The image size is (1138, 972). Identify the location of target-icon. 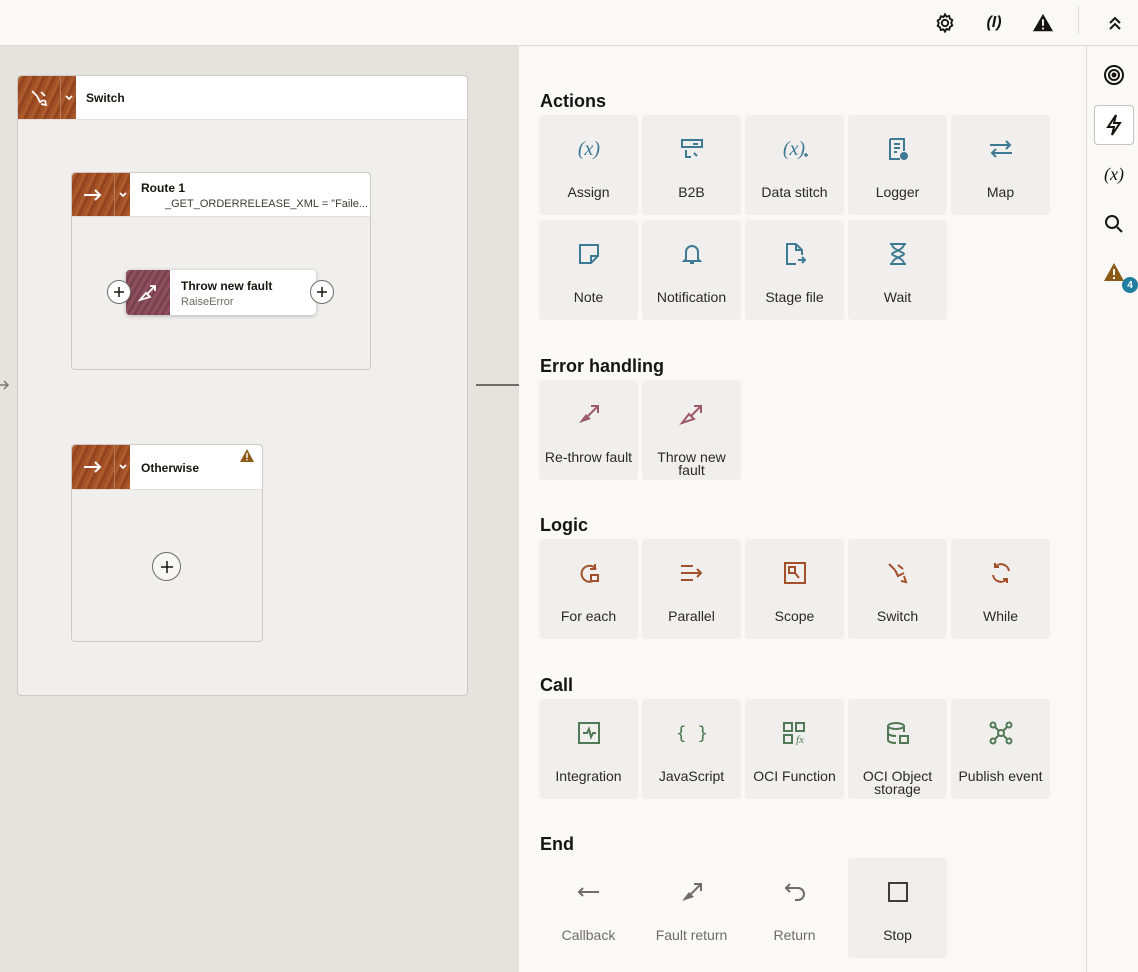
(1114, 75).